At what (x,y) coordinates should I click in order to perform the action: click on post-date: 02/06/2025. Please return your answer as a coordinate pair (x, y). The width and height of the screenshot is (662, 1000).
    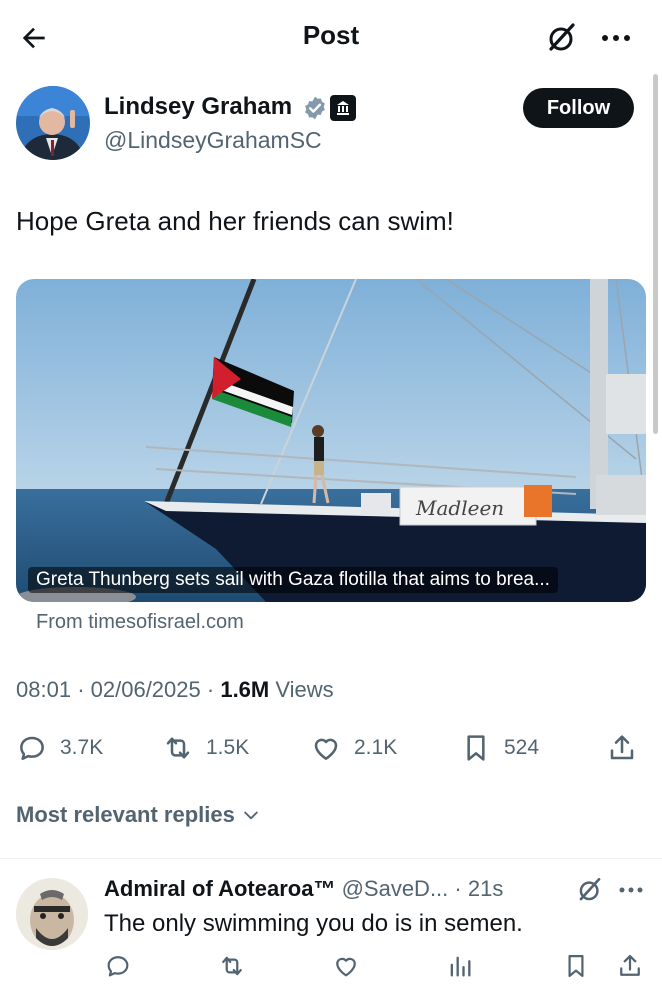
    Looking at the image, I should click on (145, 689).